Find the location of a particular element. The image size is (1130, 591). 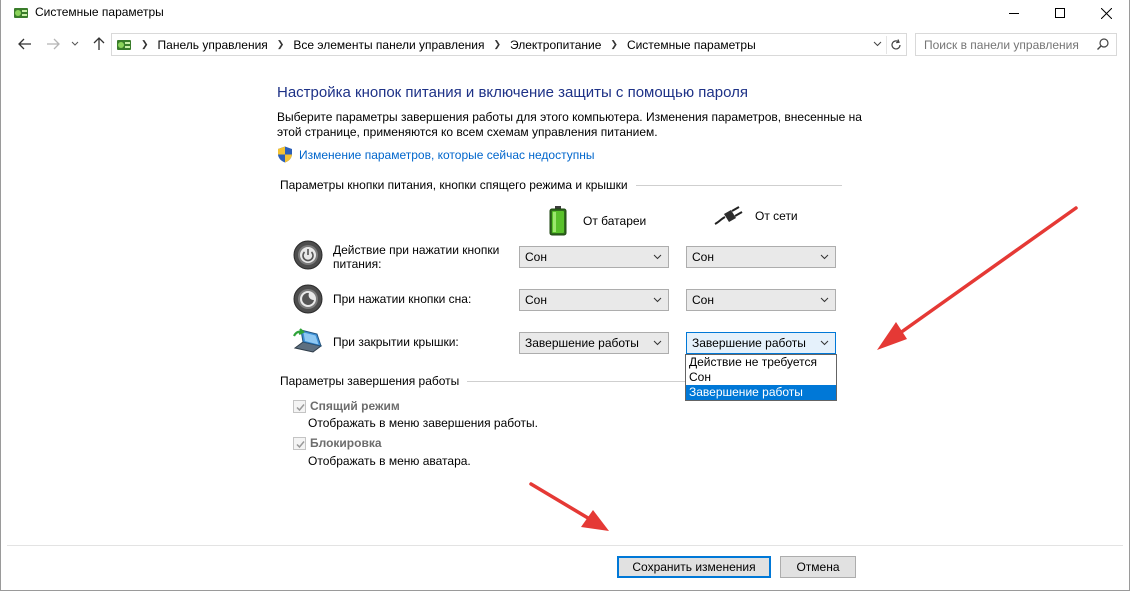

column-battery: От батареи is located at coordinates (597, 221).